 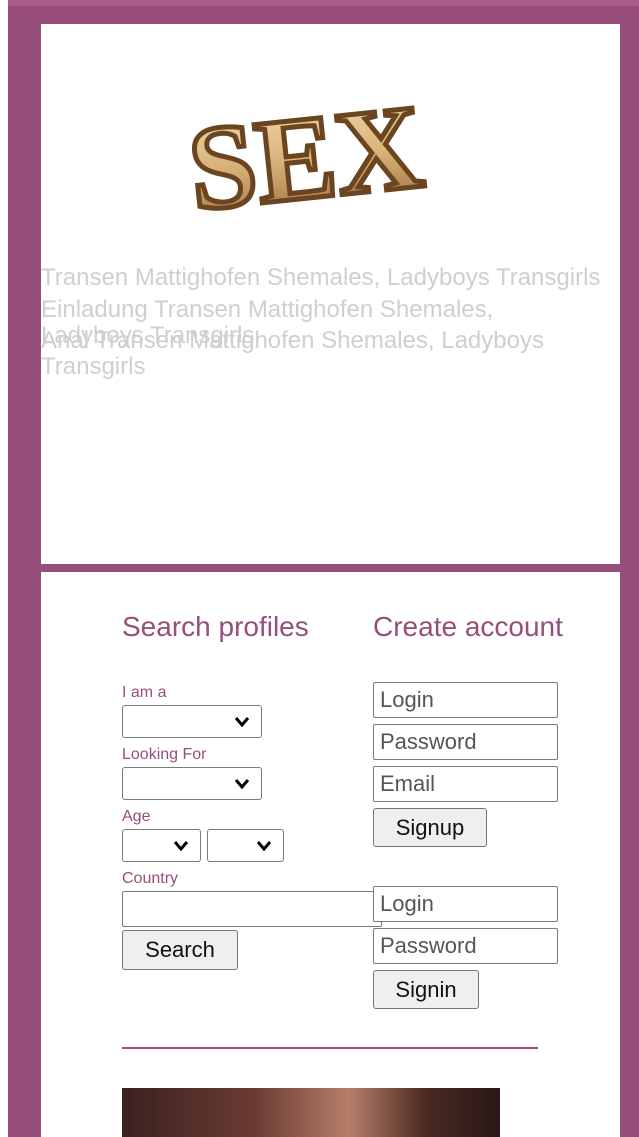 What do you see at coordinates (136, 816) in the screenshot?
I see `age-label: Age` at bounding box center [136, 816].